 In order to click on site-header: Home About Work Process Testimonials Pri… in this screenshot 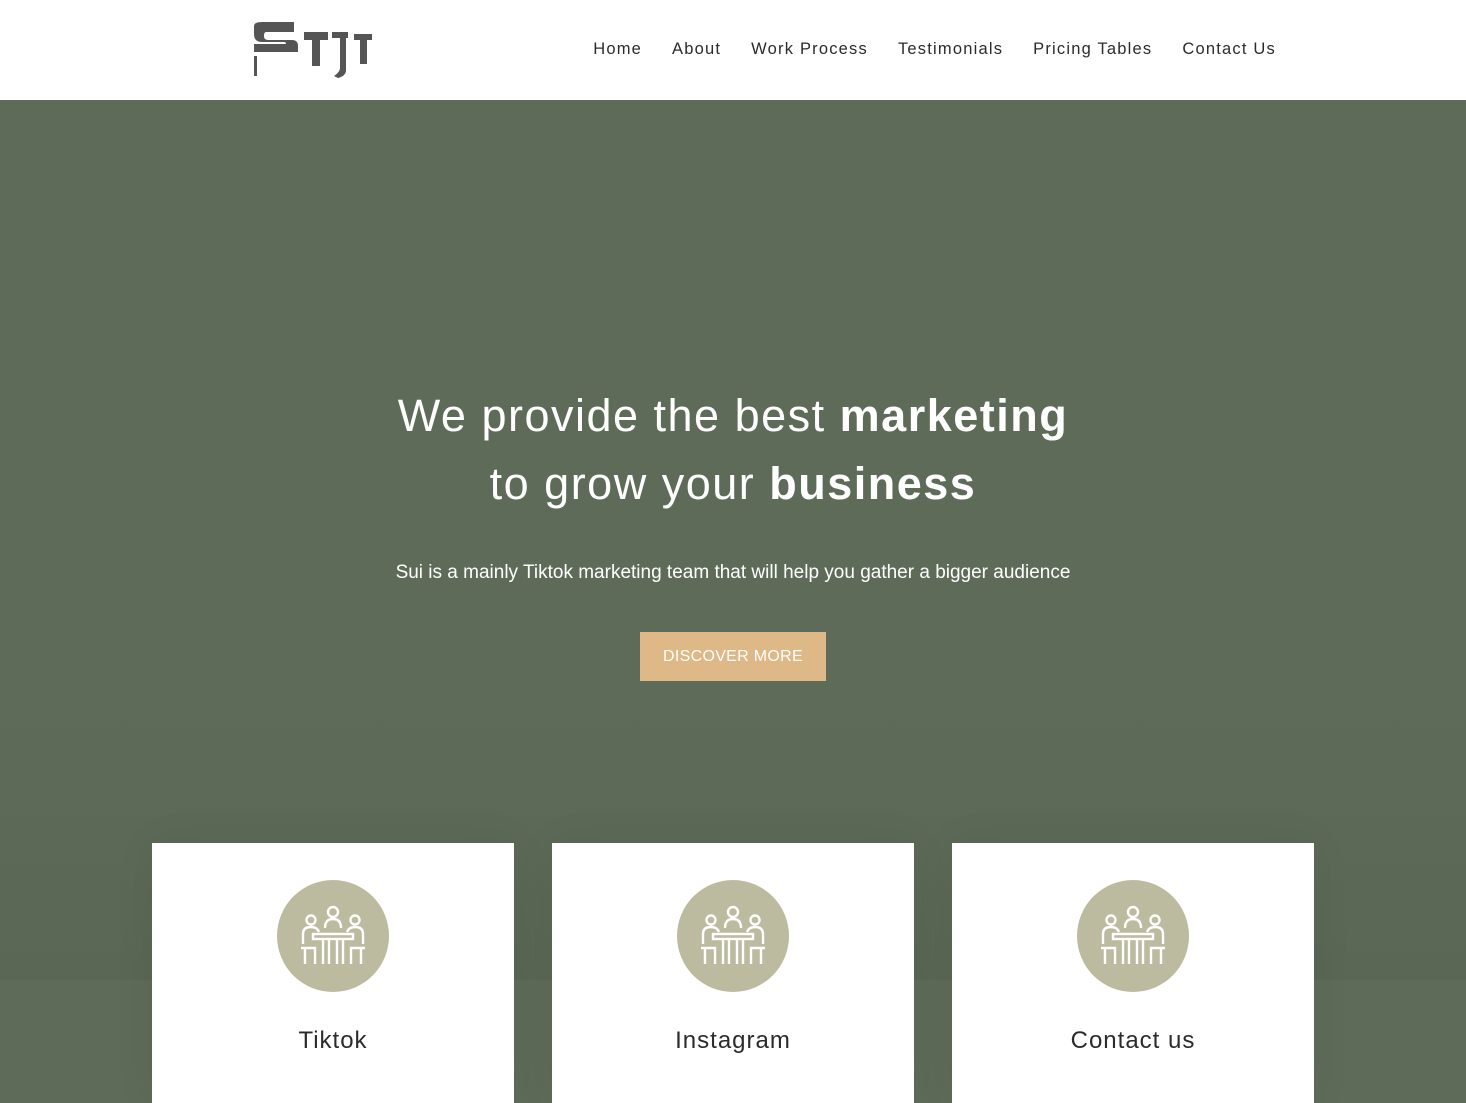, I will do `click(733, 50)`.